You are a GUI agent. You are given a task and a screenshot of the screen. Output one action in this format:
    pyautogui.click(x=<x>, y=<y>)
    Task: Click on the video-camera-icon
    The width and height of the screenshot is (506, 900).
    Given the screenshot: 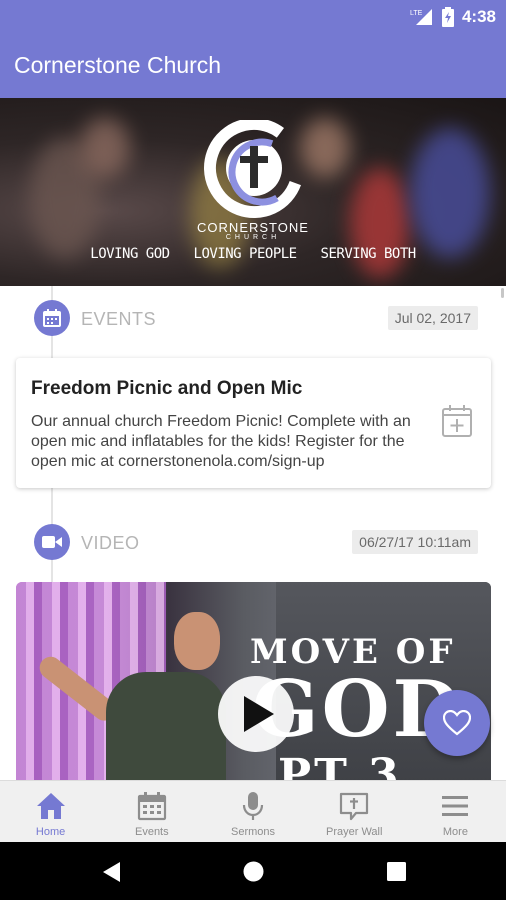 What is the action you would take?
    pyautogui.click(x=52, y=542)
    